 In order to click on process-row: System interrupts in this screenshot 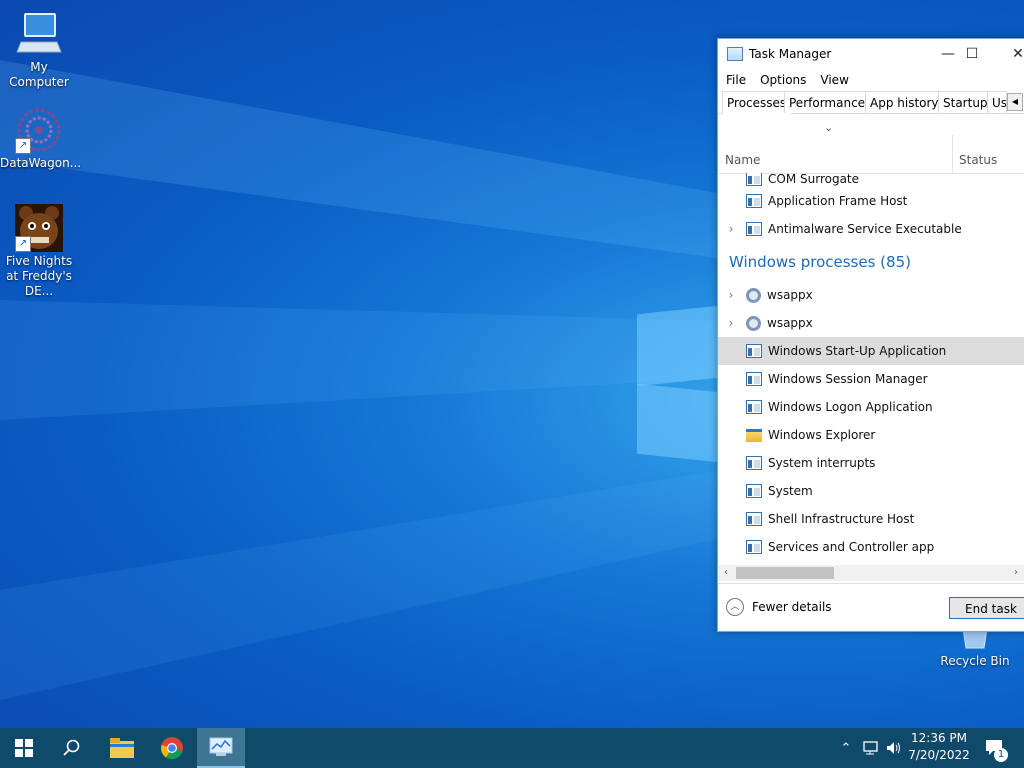, I will do `click(871, 463)`.